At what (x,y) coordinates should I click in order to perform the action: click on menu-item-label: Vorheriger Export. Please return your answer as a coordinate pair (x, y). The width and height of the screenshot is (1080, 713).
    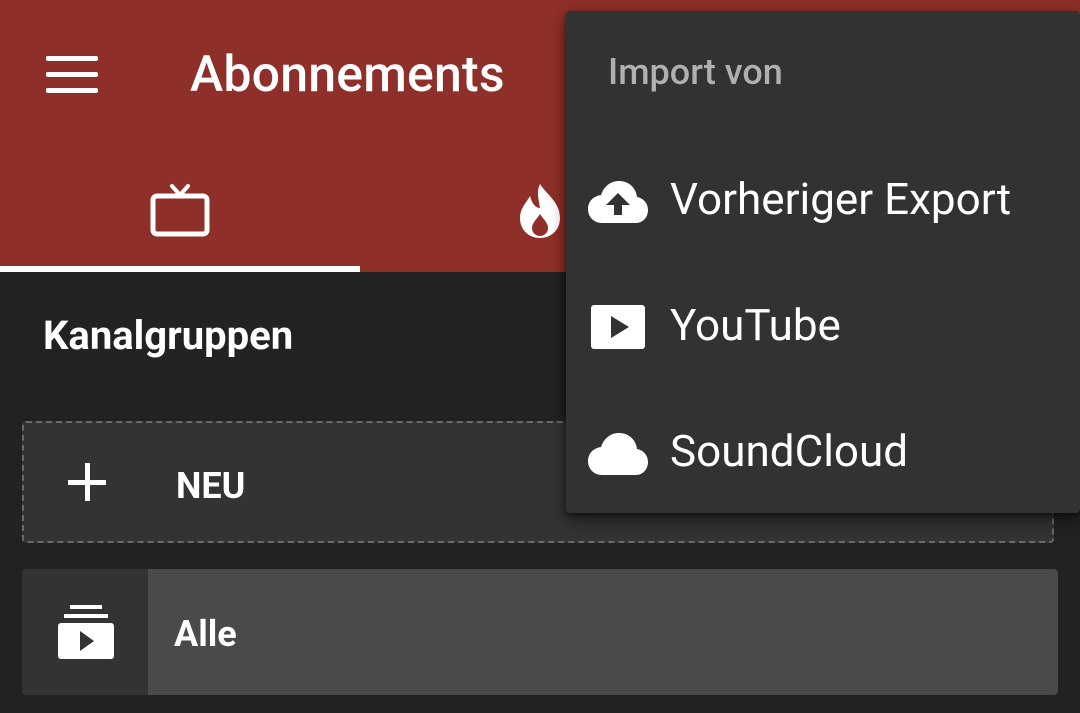
    Looking at the image, I should click on (841, 199).